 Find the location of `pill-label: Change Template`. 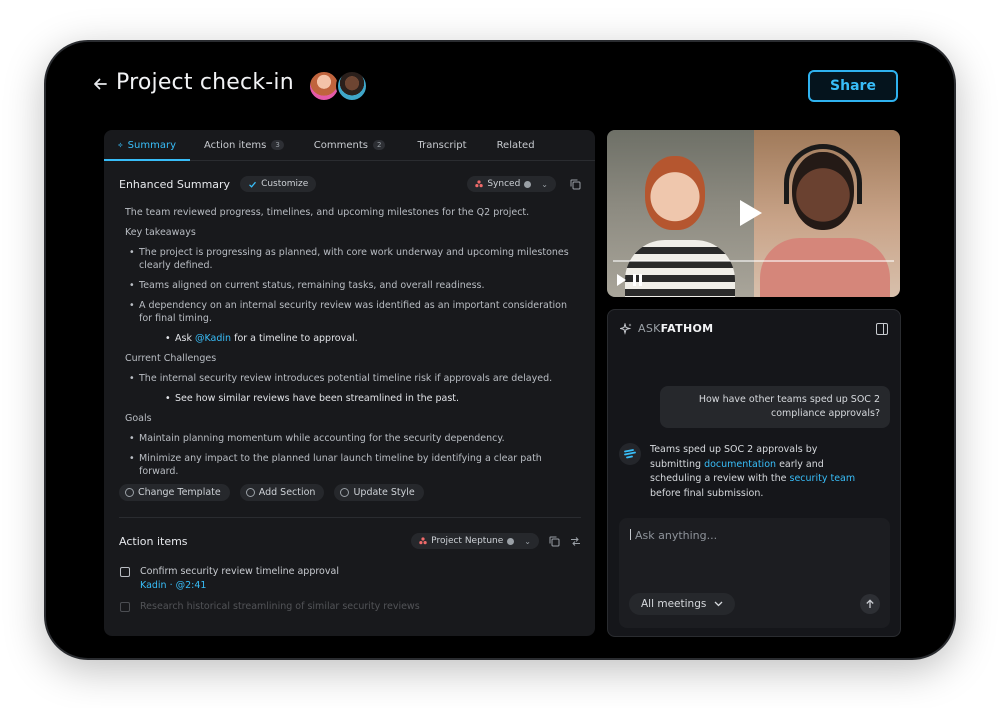

pill-label: Change Template is located at coordinates (179, 492).